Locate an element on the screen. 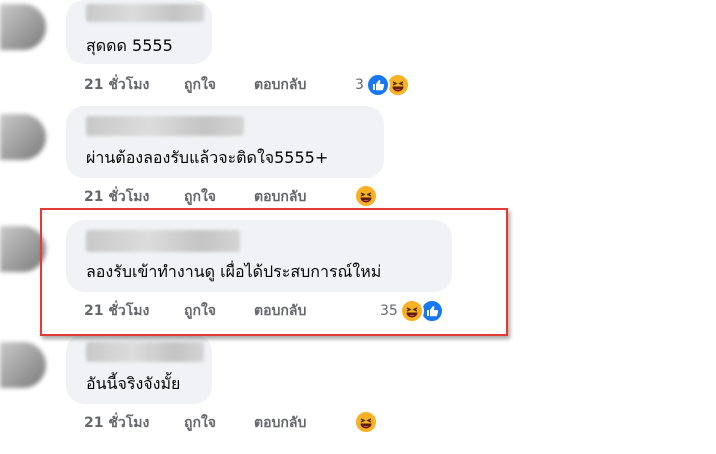  like-icon is located at coordinates (378, 85).